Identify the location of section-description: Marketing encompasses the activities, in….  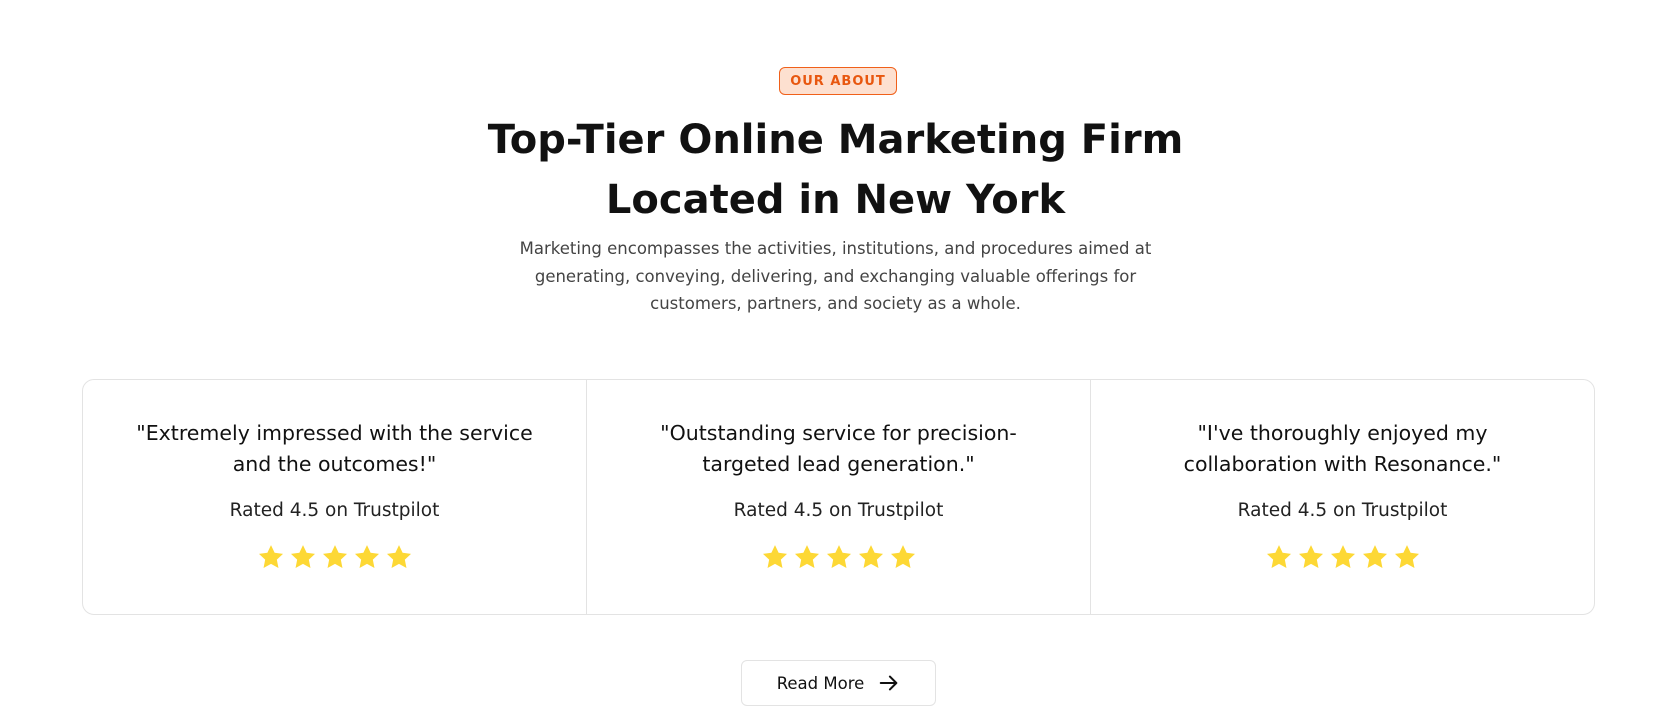
(835, 276).